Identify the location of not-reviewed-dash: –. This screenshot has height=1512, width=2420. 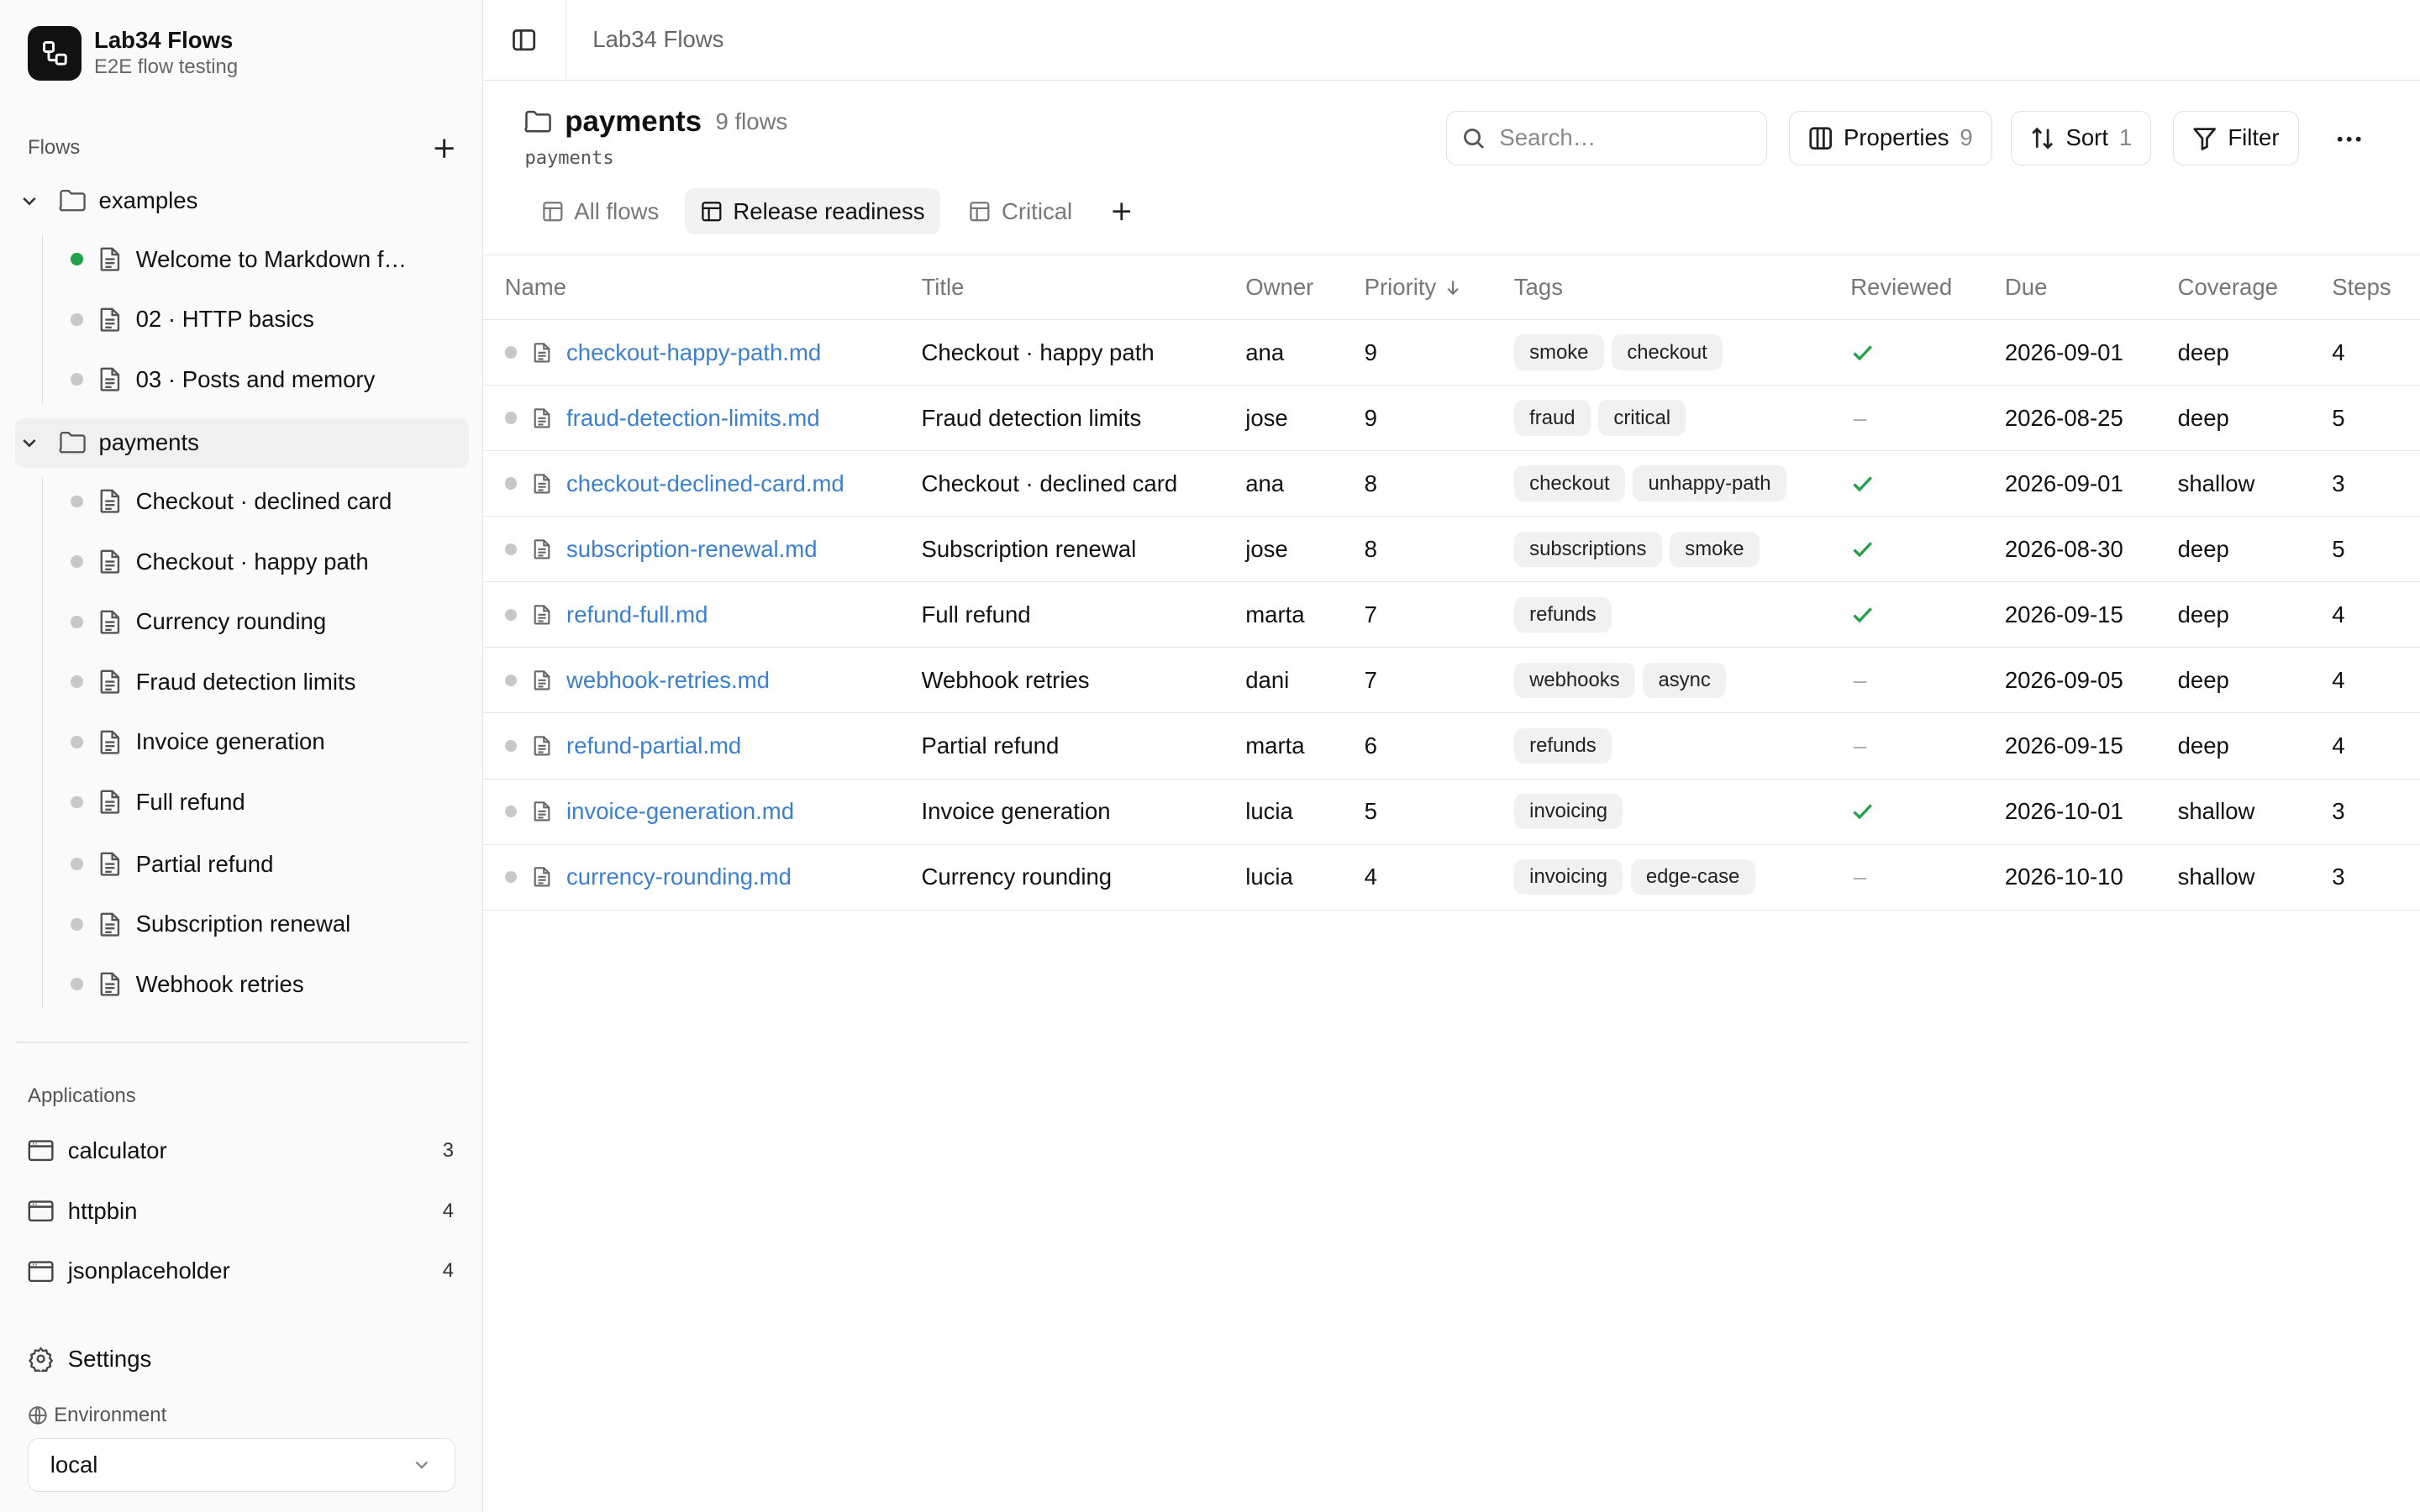
(1860, 745).